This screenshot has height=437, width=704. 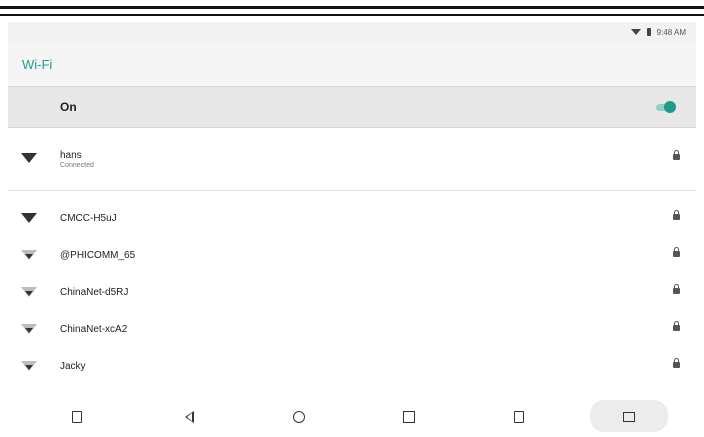 I want to click on app-bar: Wi-Fi, so click(x=352, y=64).